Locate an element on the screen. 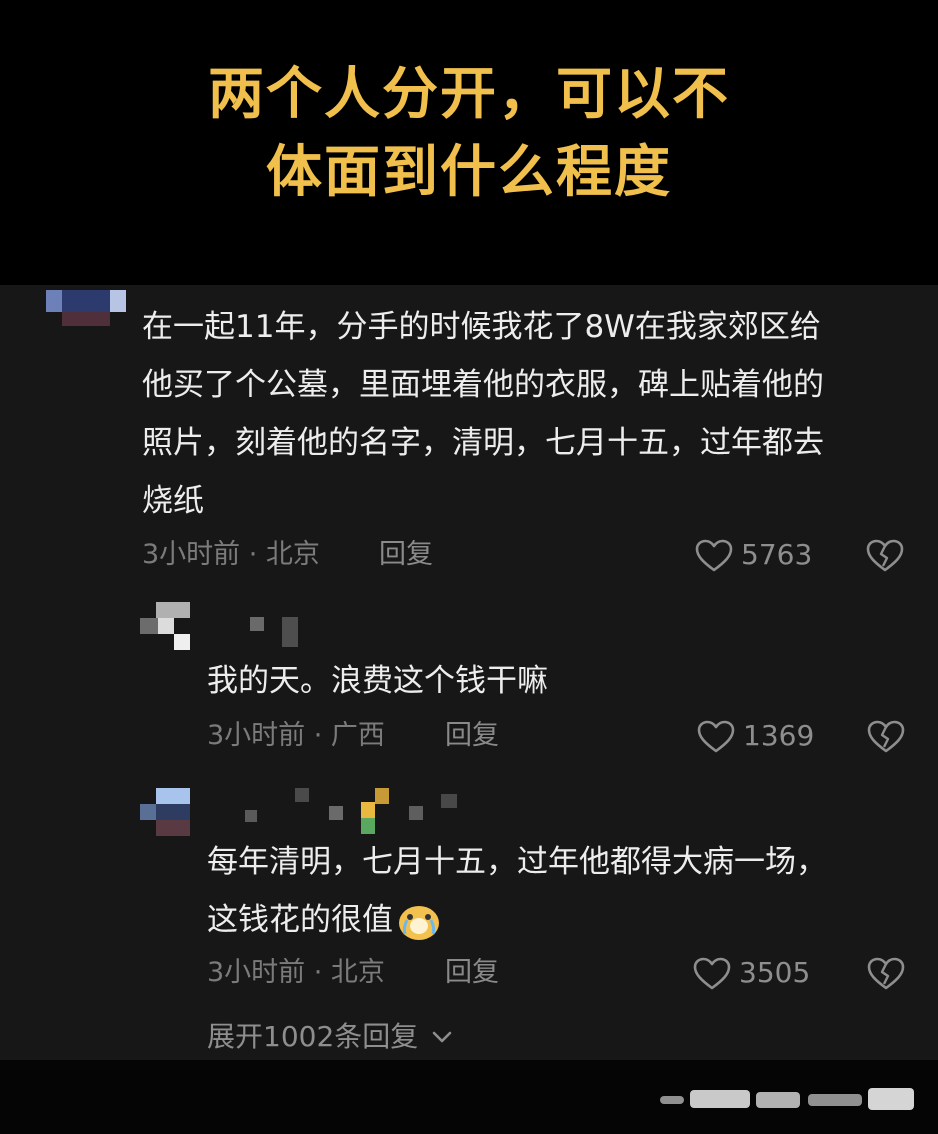  comment-text-line: 他买了个公墓，里面埋着他的衣服，碑上贴着他的 is located at coordinates (483, 385).